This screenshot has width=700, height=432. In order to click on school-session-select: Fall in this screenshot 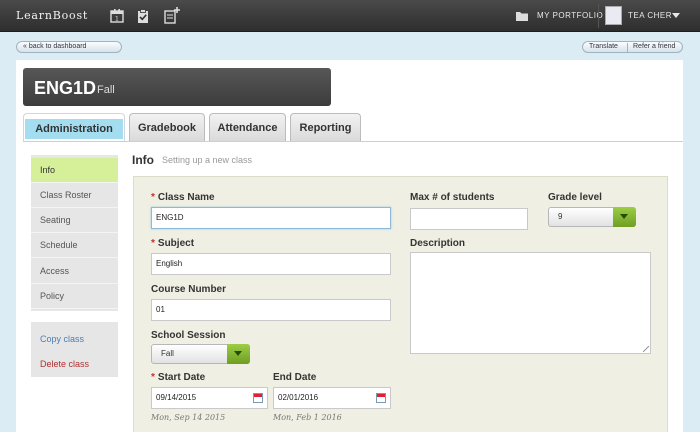, I will do `click(200, 354)`.